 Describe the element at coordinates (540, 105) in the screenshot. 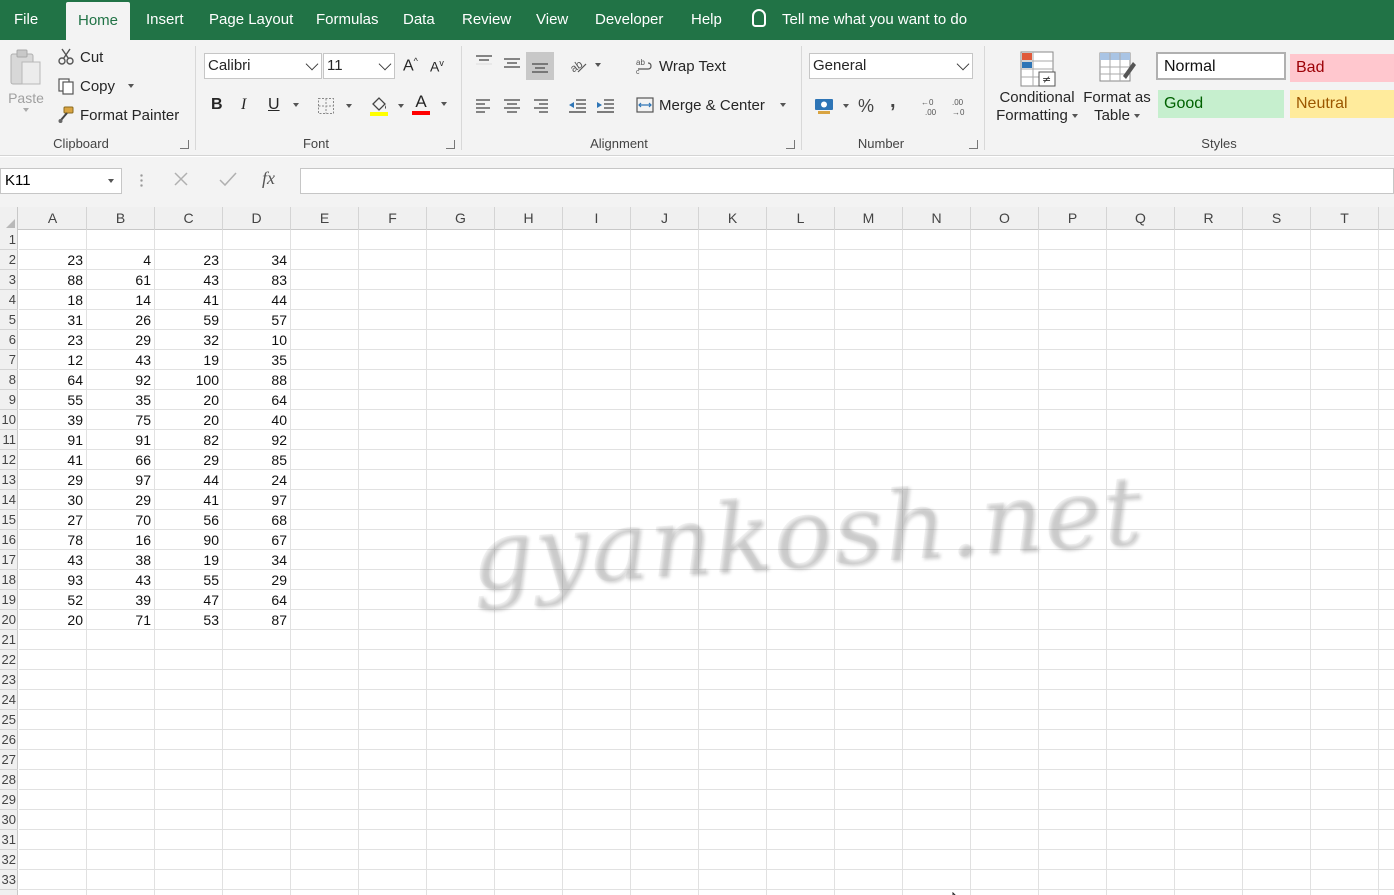

I see `align-right-button` at that location.